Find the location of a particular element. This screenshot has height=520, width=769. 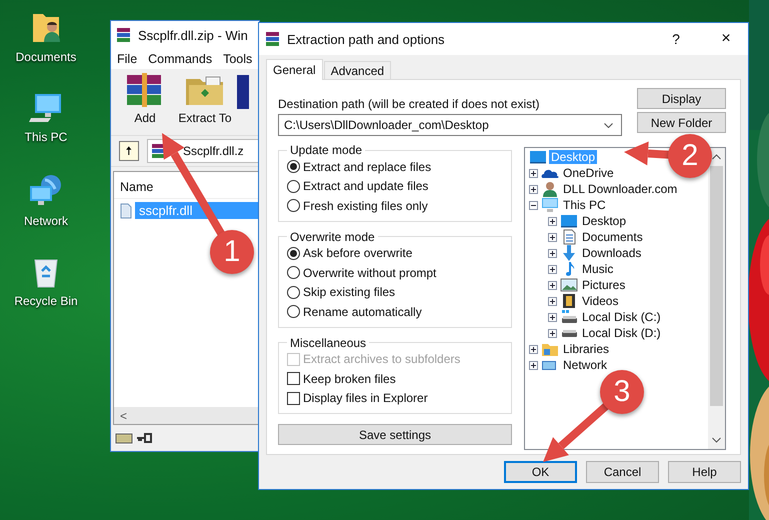

option-label: Extract and replace files is located at coordinates (367, 167).